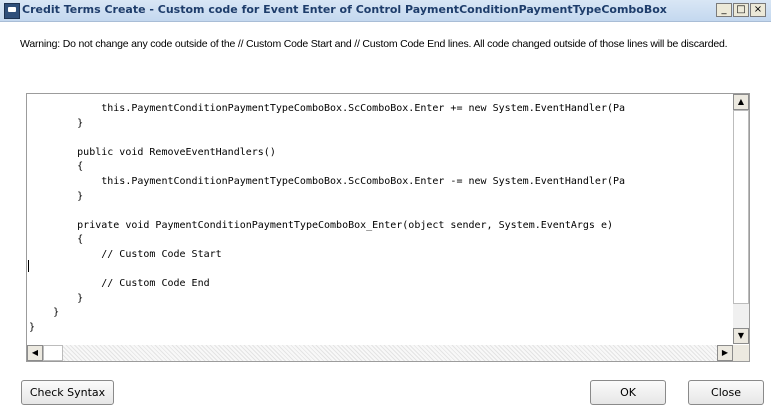 The height and width of the screenshot is (416, 771). Describe the element at coordinates (741, 207) in the screenshot. I see `vertical-scroll-thumb` at that location.